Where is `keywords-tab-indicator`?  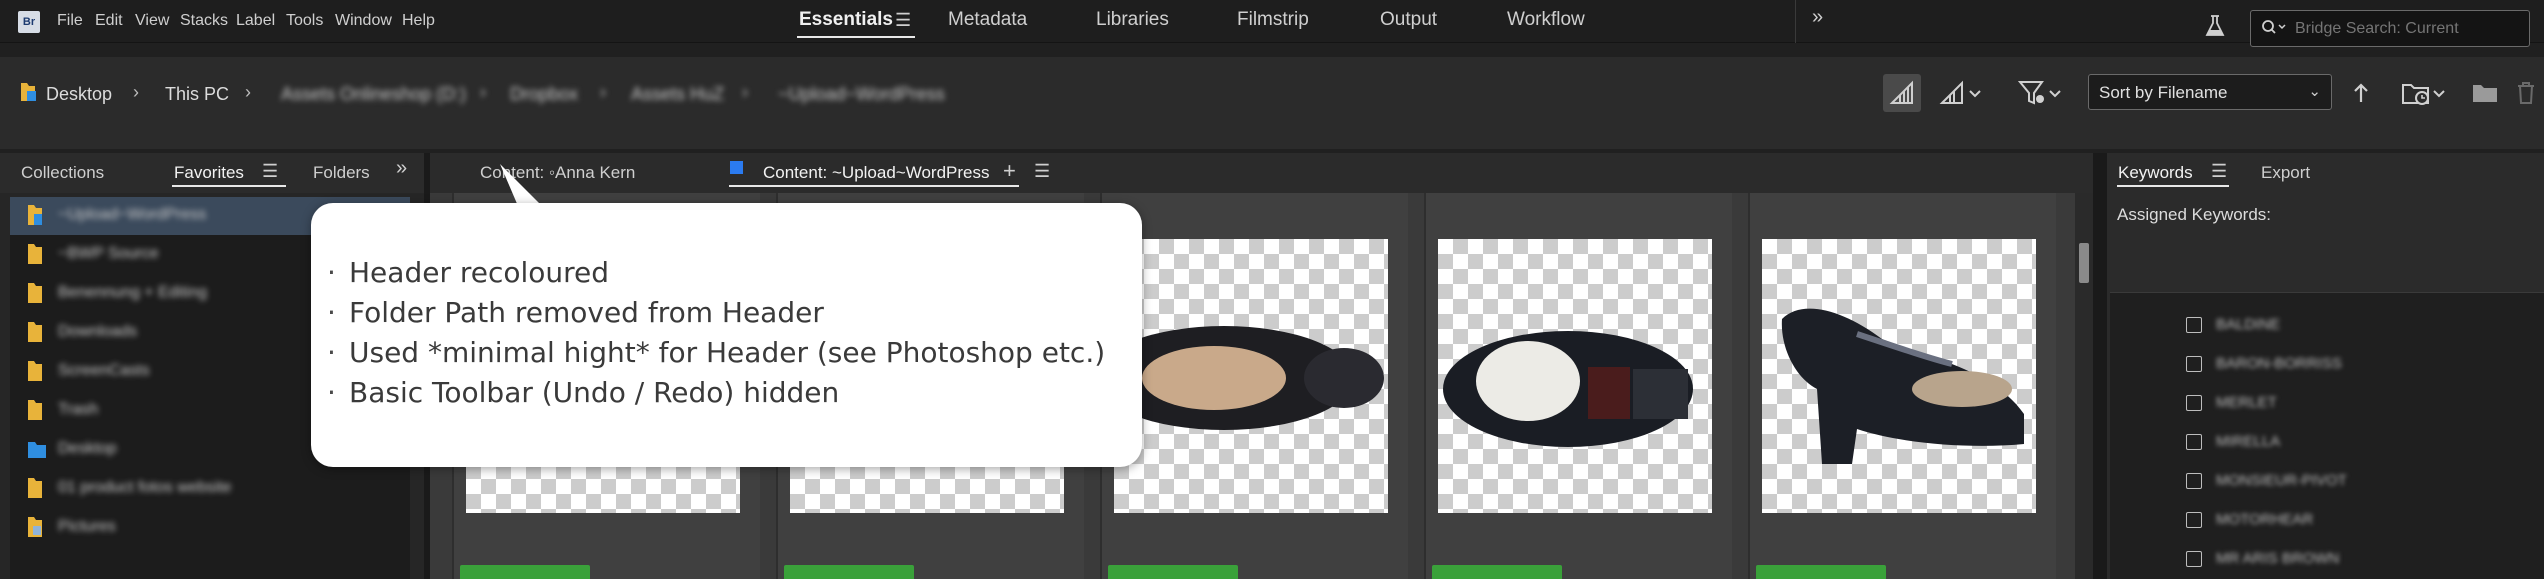 keywords-tab-indicator is located at coordinates (2173, 186).